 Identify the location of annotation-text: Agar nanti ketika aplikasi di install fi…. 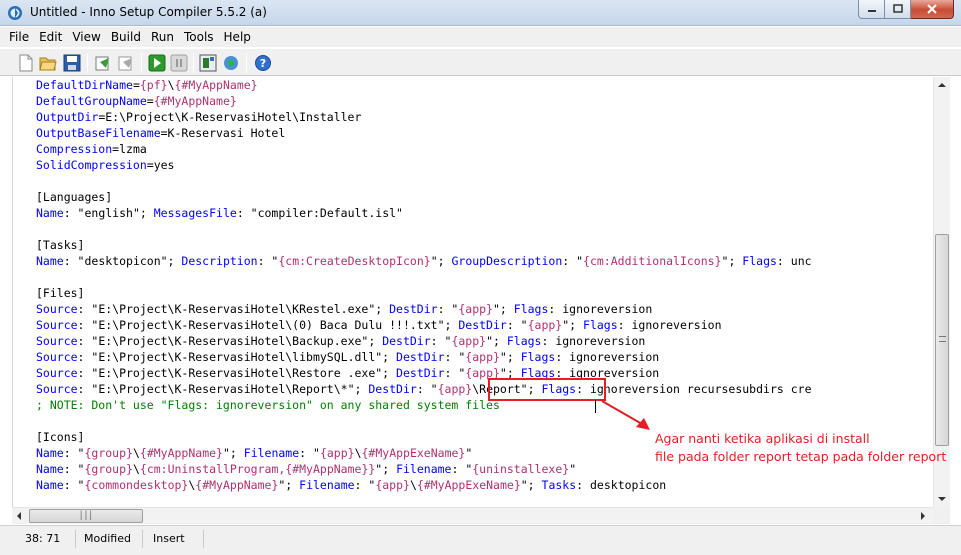
(800, 448).